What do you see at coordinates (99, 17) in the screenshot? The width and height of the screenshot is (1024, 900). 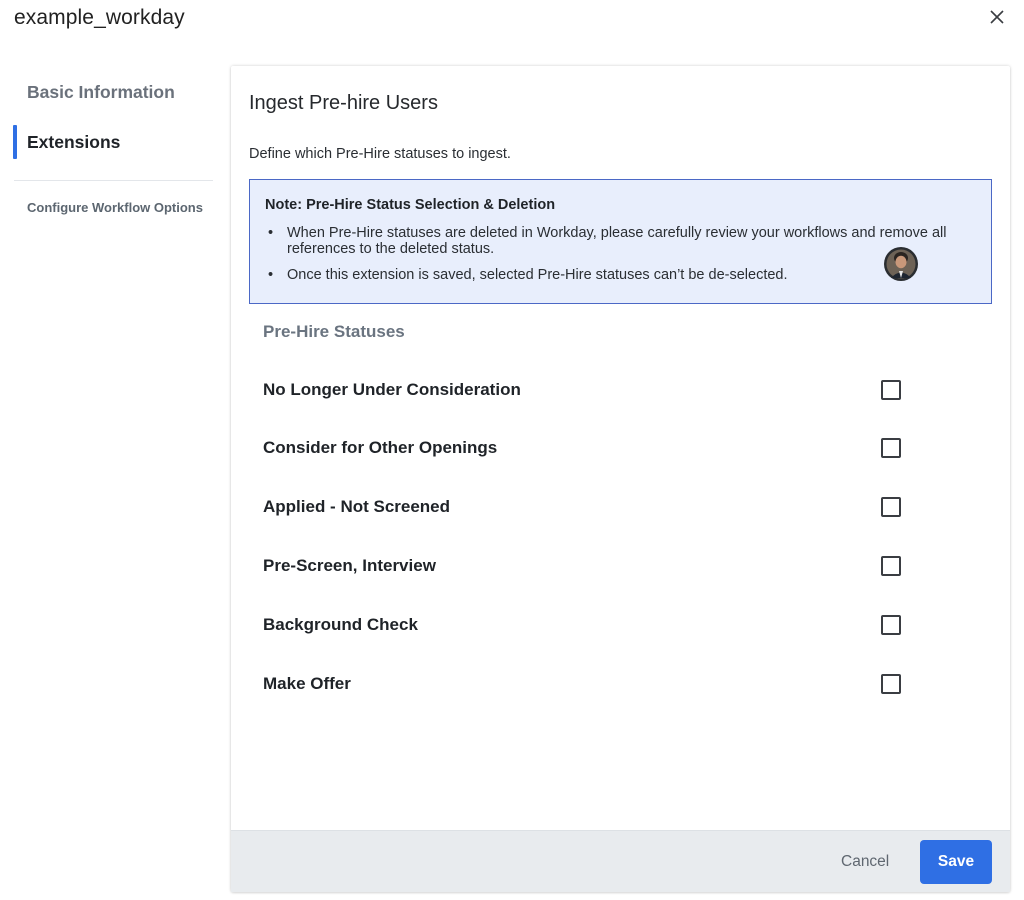 I see `window-title: example_workday` at bounding box center [99, 17].